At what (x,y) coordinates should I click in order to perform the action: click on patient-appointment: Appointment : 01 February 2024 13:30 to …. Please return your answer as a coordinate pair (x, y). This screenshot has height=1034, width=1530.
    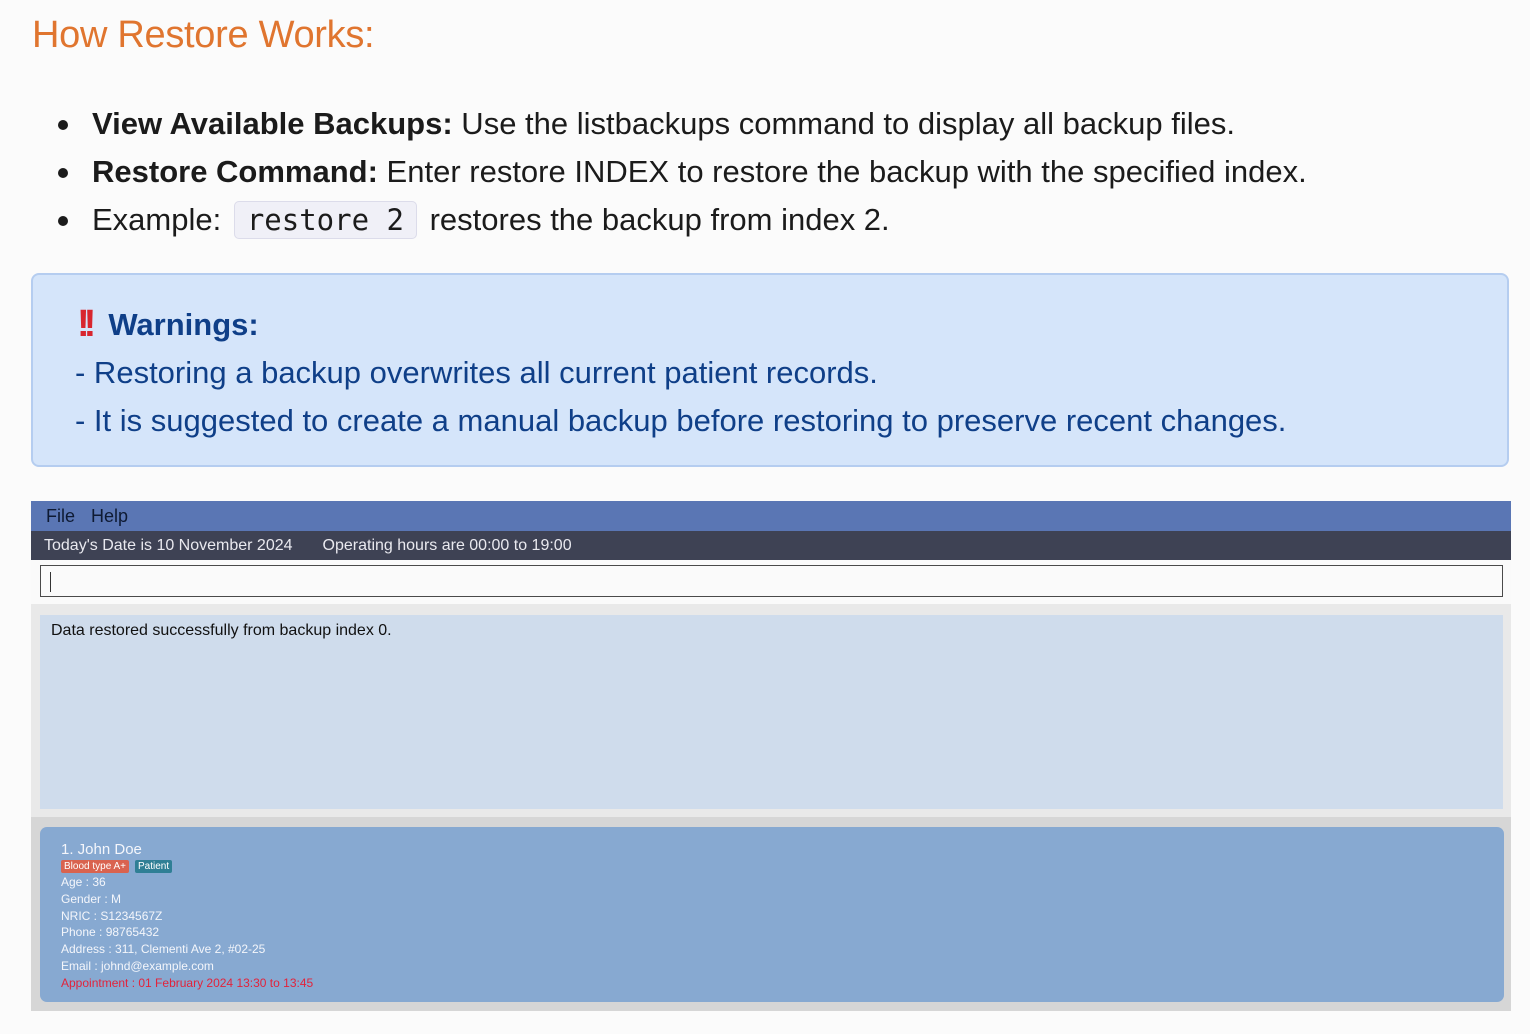
    Looking at the image, I should click on (187, 982).